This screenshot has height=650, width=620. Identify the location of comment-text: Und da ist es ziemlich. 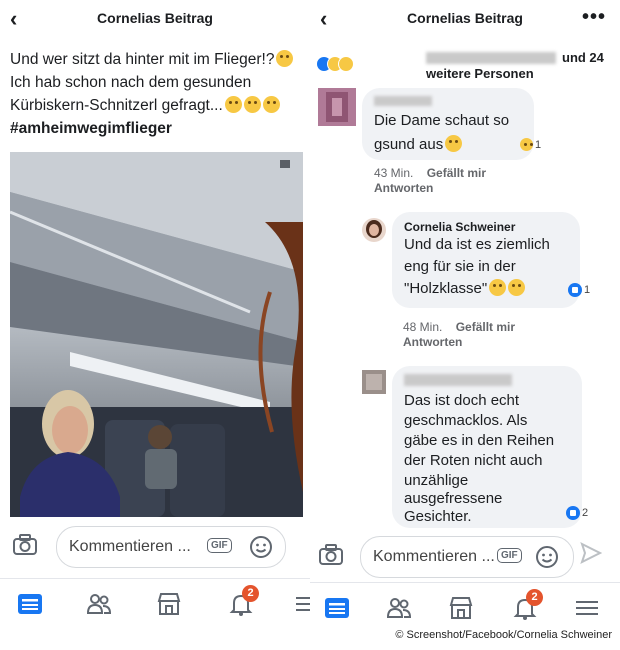
(477, 244).